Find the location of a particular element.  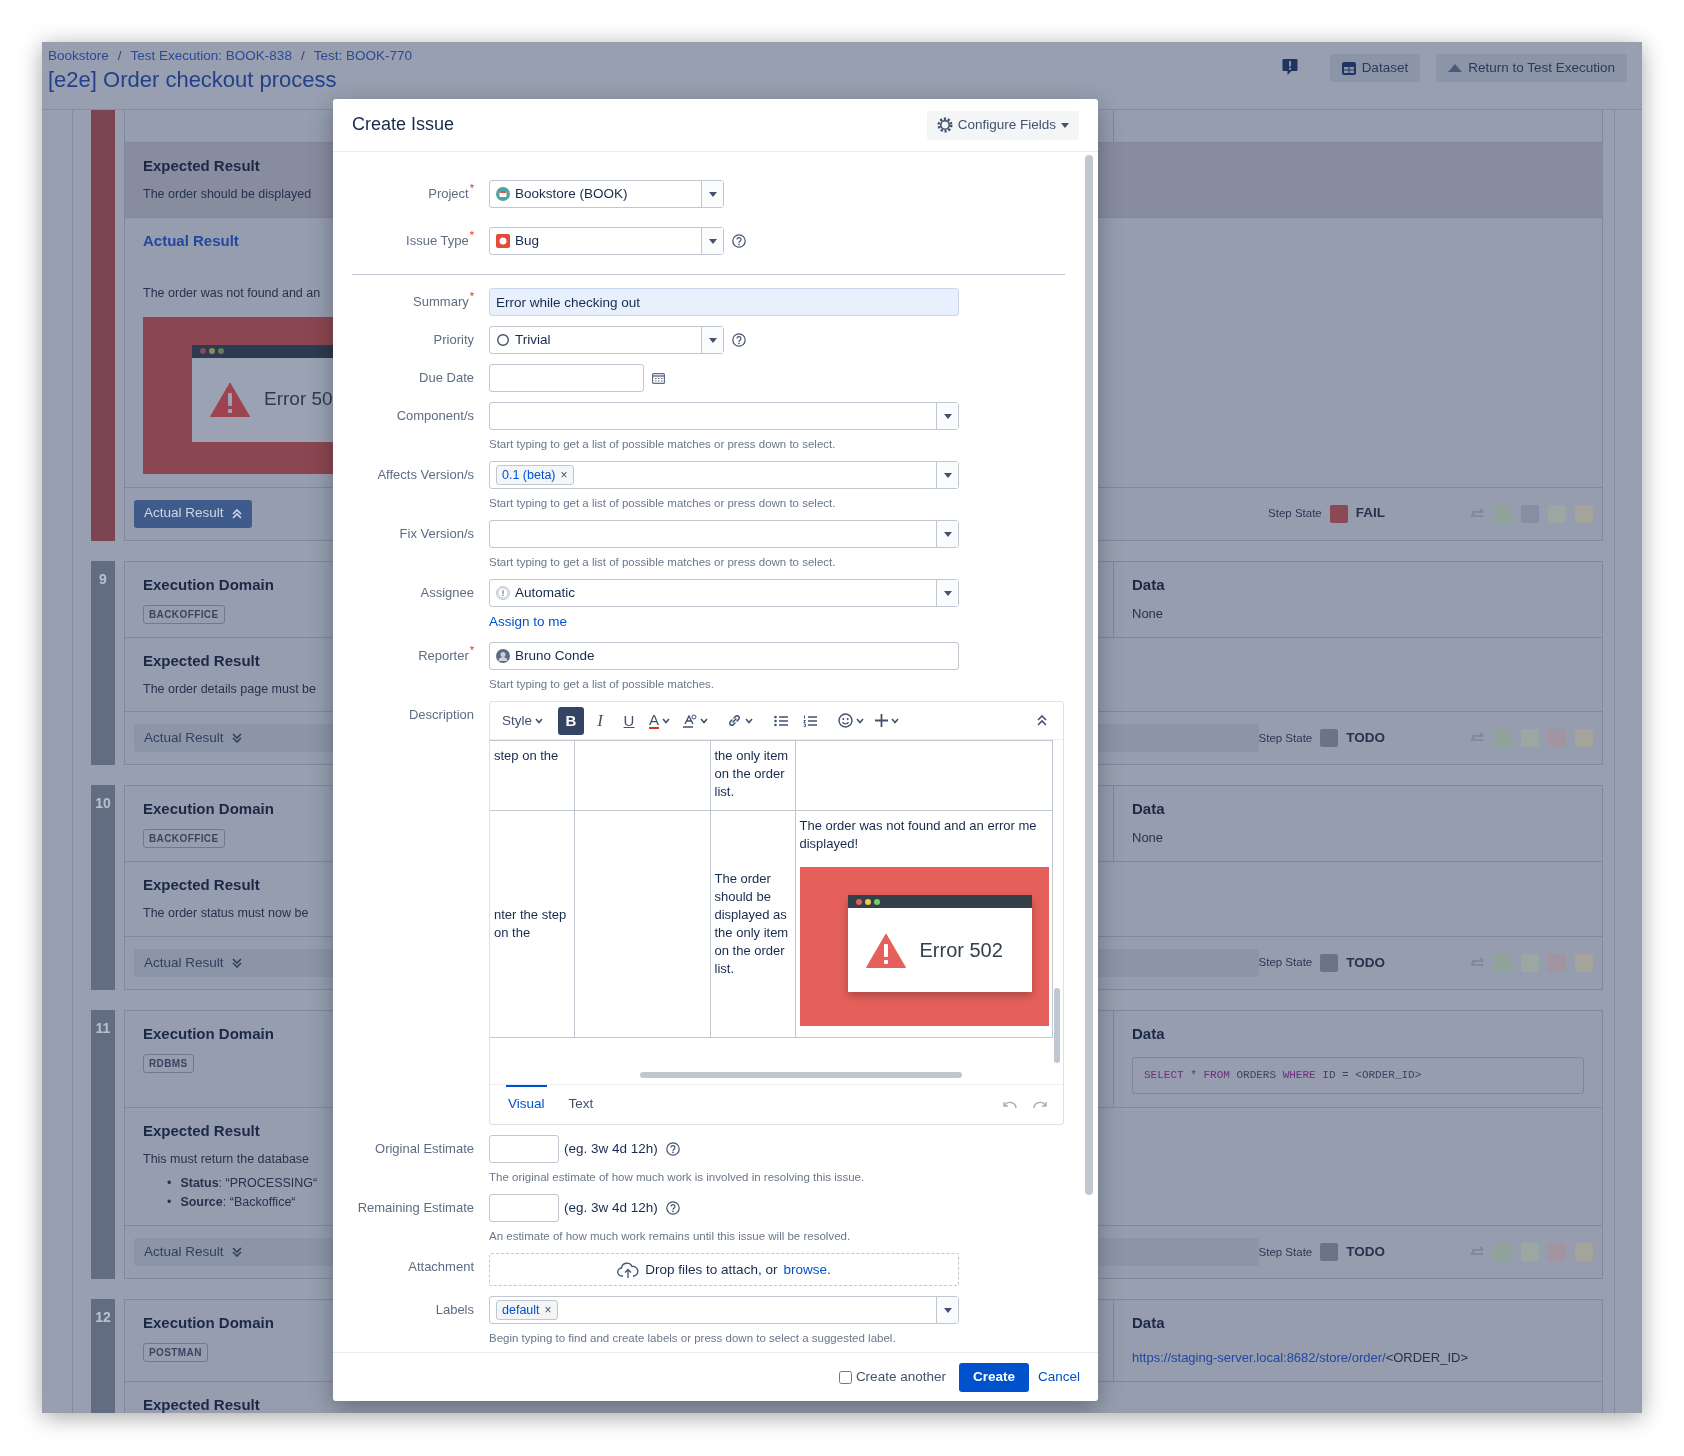

clear-format-icon is located at coordinates (689, 720).